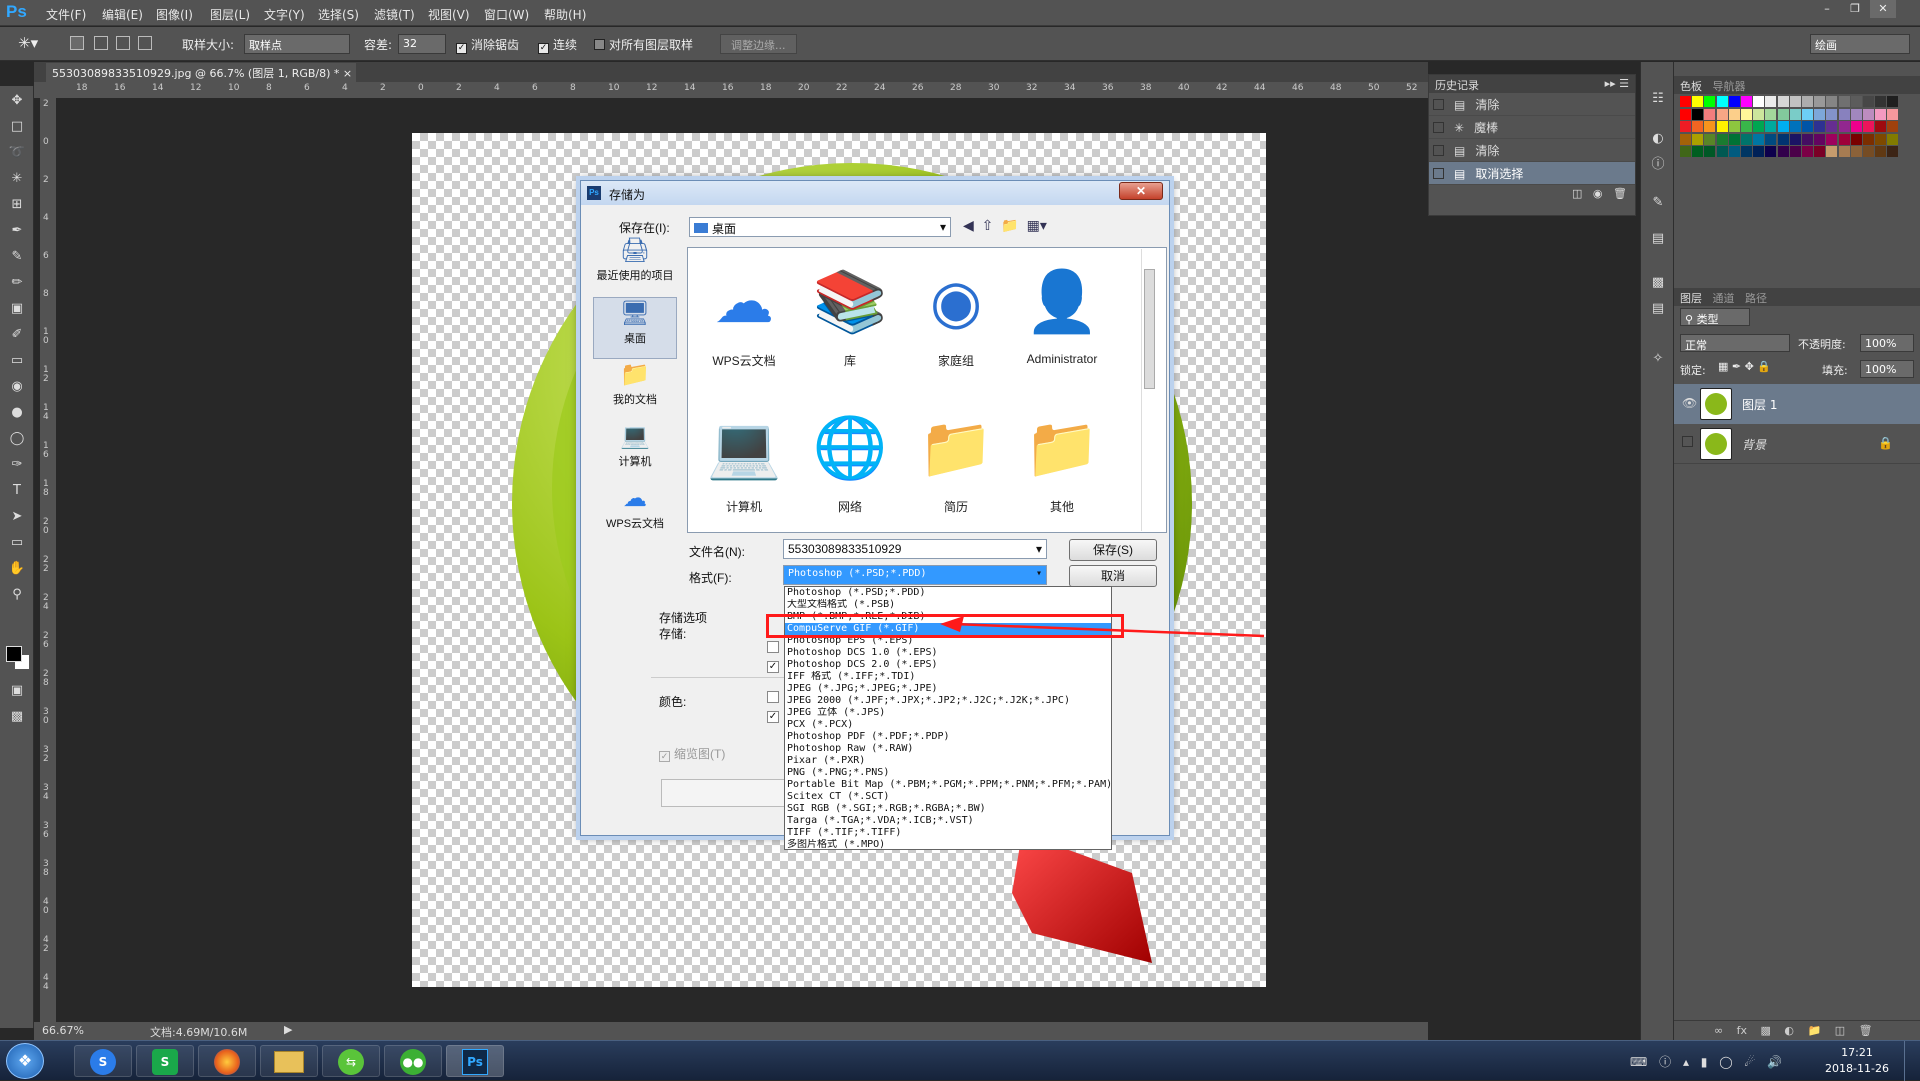 This screenshot has width=1920, height=1081. What do you see at coordinates (948, 605) in the screenshot?
I see `format-option: 大型文档格式 (*.PSB)` at bounding box center [948, 605].